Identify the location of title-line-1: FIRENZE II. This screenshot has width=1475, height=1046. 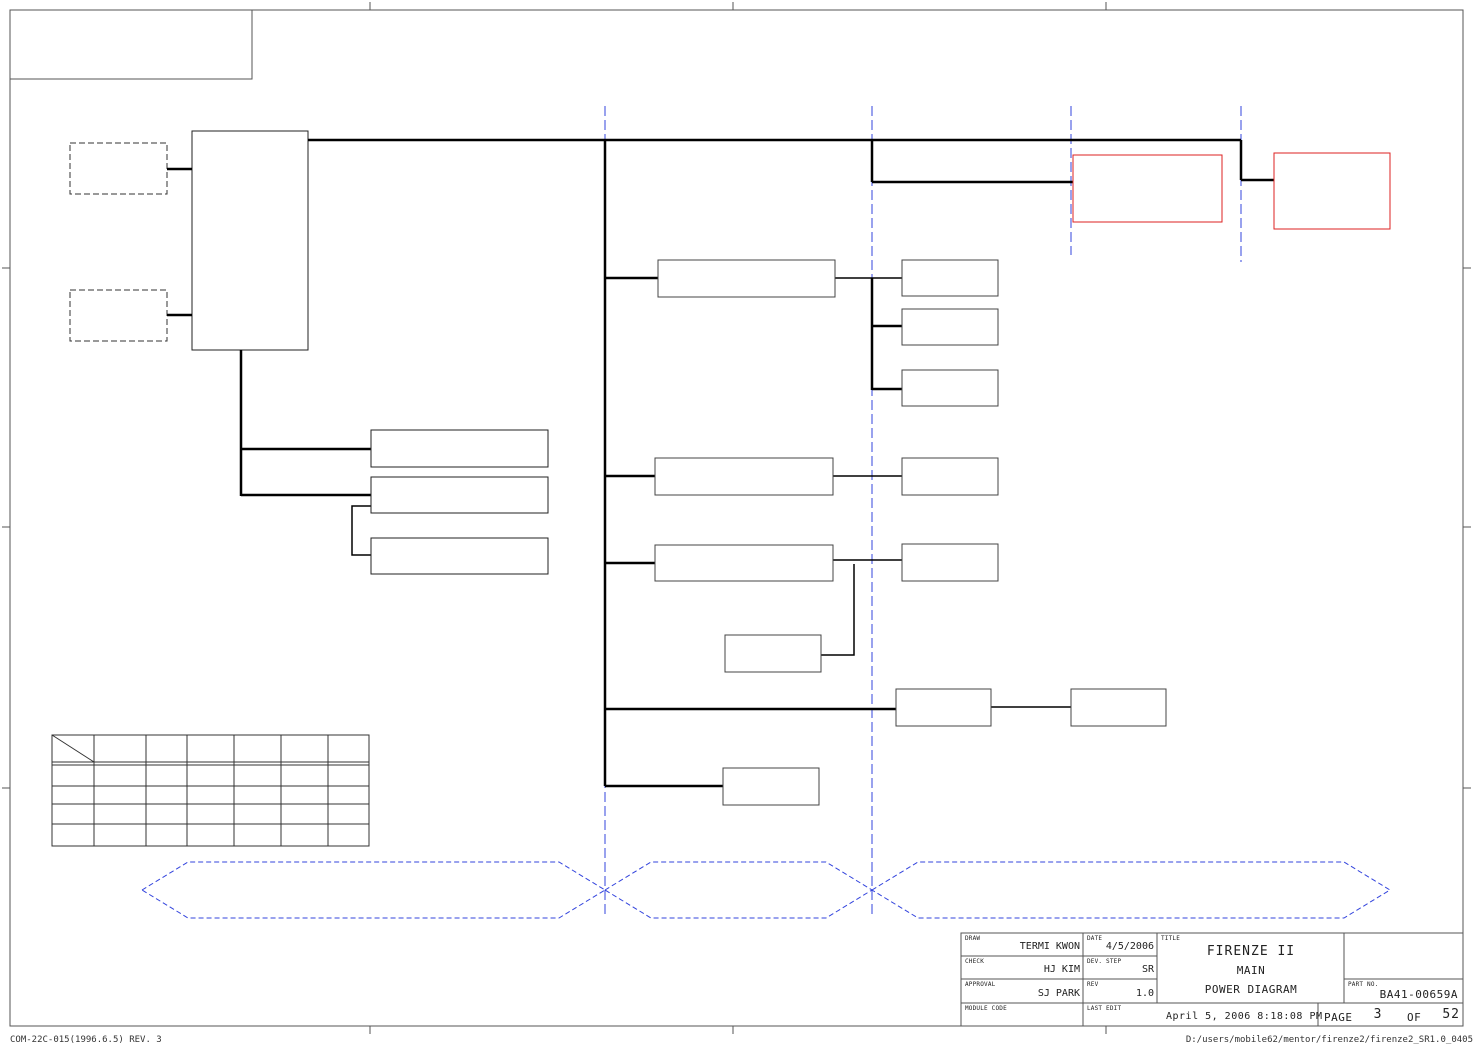
(1251, 951).